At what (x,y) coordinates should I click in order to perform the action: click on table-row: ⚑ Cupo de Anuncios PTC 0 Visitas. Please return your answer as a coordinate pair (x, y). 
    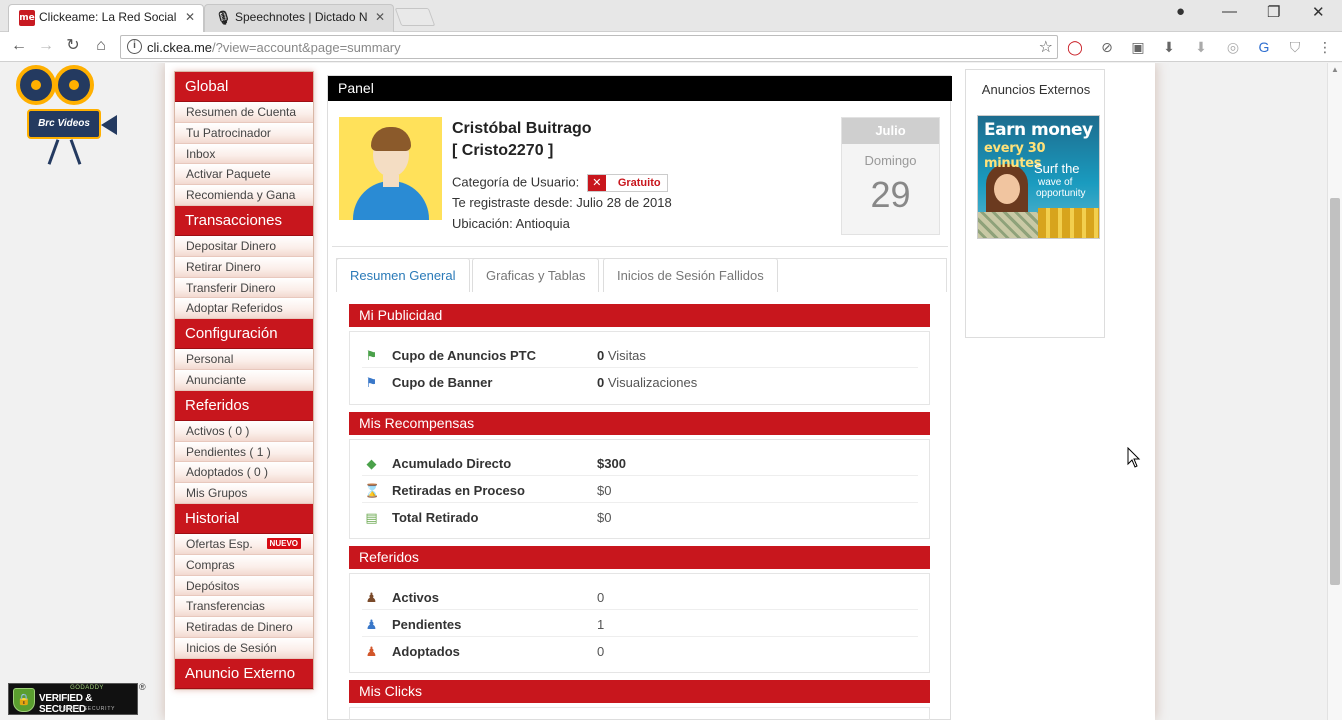
    Looking at the image, I should click on (640, 355).